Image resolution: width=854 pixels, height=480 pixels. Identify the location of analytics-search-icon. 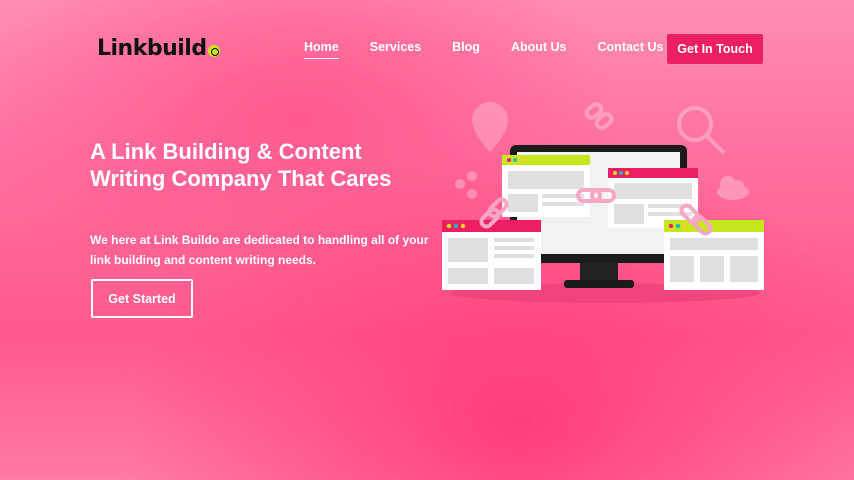
(701, 130).